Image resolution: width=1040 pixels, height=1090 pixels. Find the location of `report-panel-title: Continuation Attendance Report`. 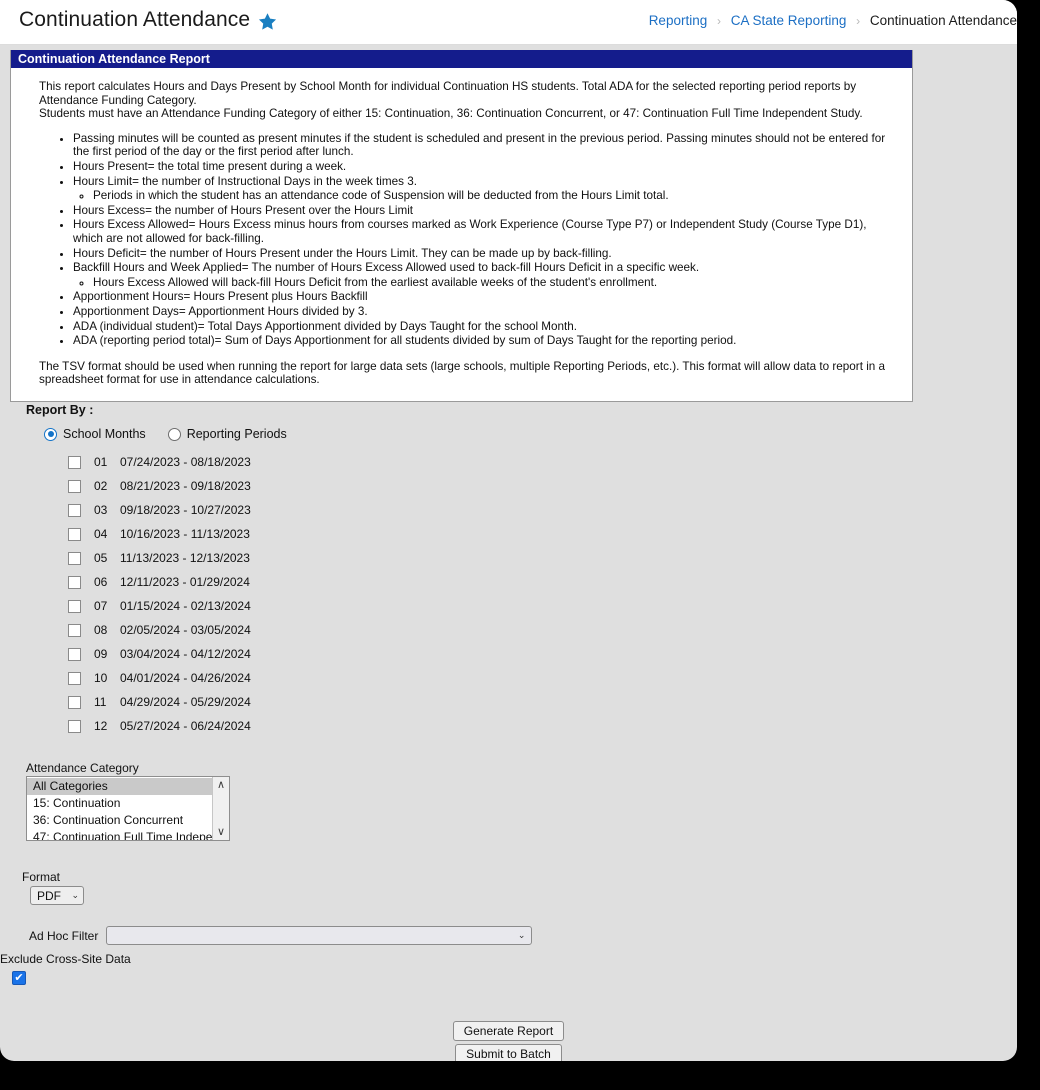

report-panel-title: Continuation Attendance Report is located at coordinates (461, 59).